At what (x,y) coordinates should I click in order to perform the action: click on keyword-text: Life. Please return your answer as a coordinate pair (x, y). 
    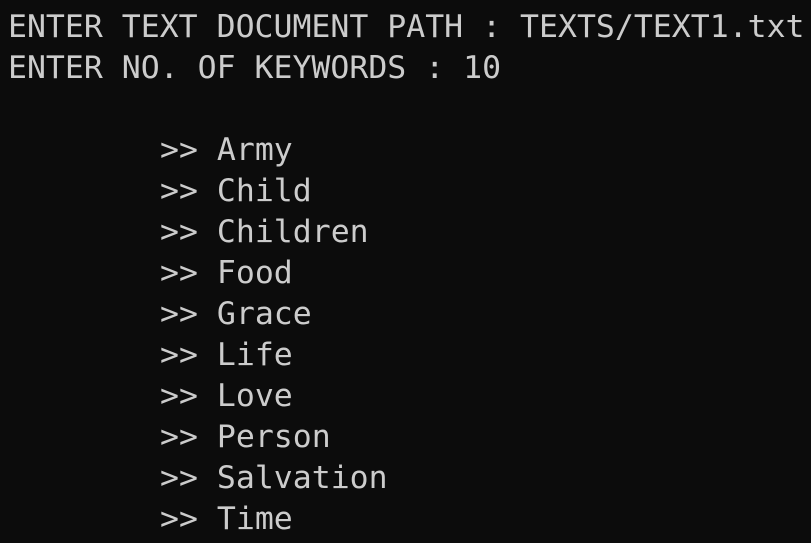
    Looking at the image, I should click on (254, 355).